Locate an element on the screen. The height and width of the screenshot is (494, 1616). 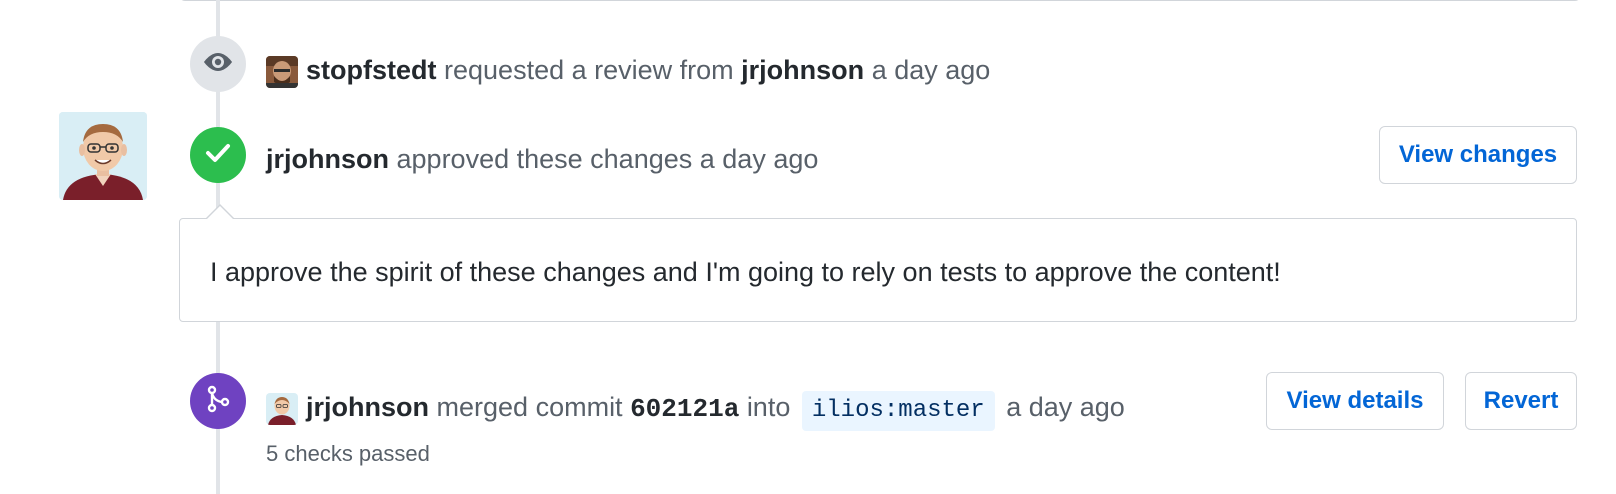
approval-action: approved these changes is located at coordinates (544, 159).